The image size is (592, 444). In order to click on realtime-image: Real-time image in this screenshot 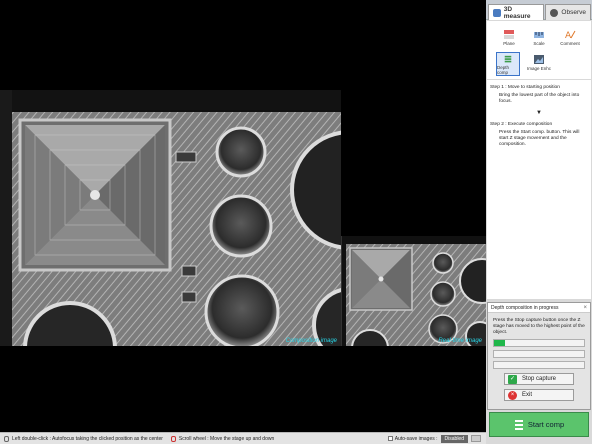, I will do `click(413, 291)`.